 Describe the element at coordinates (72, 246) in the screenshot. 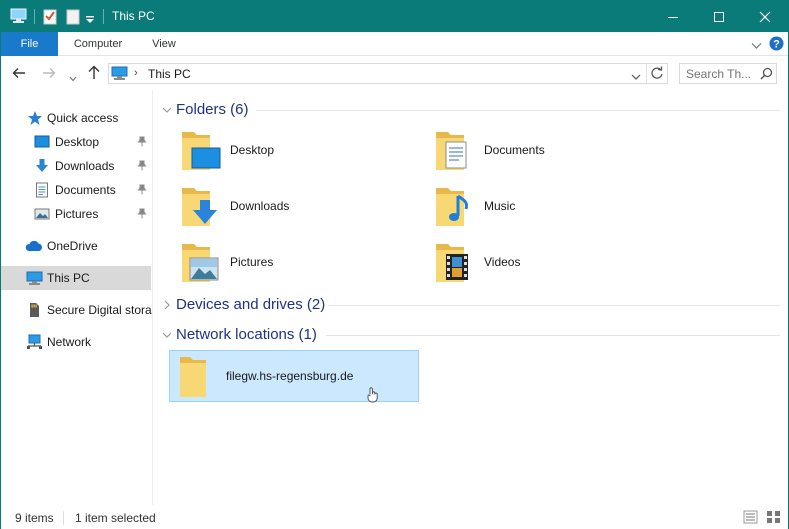

I see `sidebar-item-label: OneDrive` at that location.